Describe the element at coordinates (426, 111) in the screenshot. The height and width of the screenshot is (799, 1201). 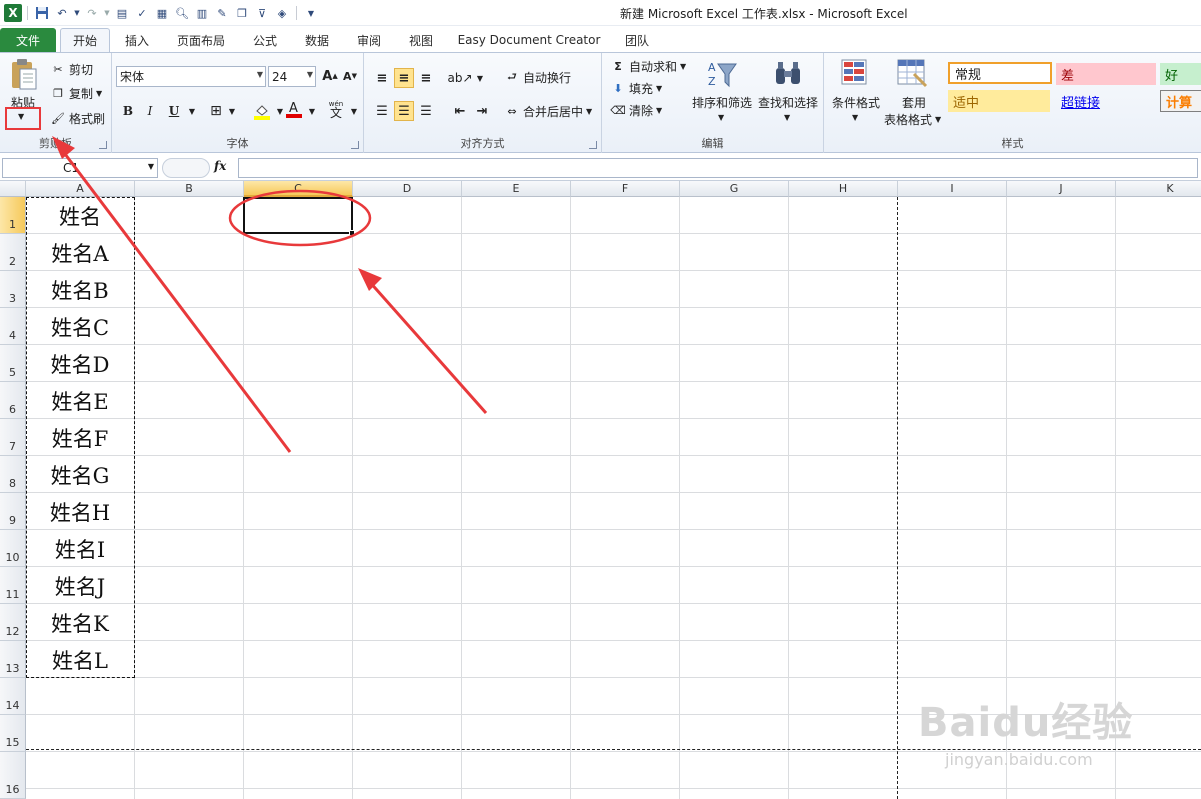
I see `align-right-icon: ☰` at that location.